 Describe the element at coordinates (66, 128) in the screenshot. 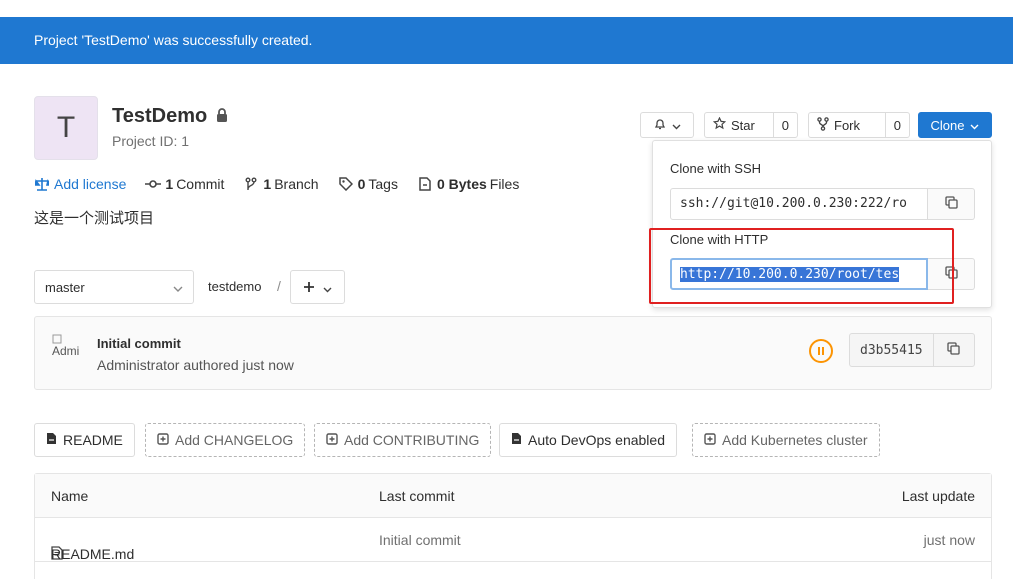

I see `project-avatar: T` at that location.